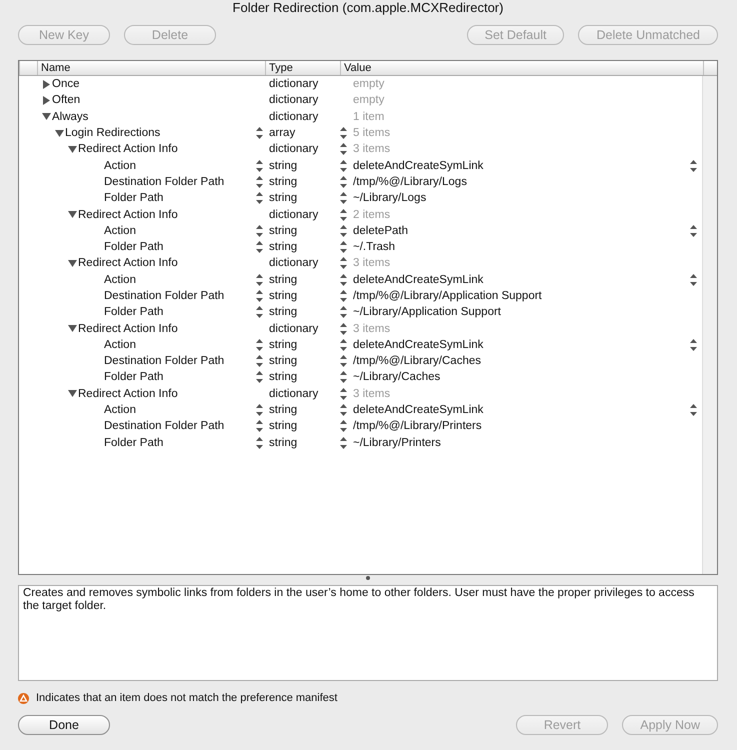 This screenshot has height=750, width=737. Describe the element at coordinates (417, 426) in the screenshot. I see `value-text: /tmp/%@/Library/Printers` at that location.